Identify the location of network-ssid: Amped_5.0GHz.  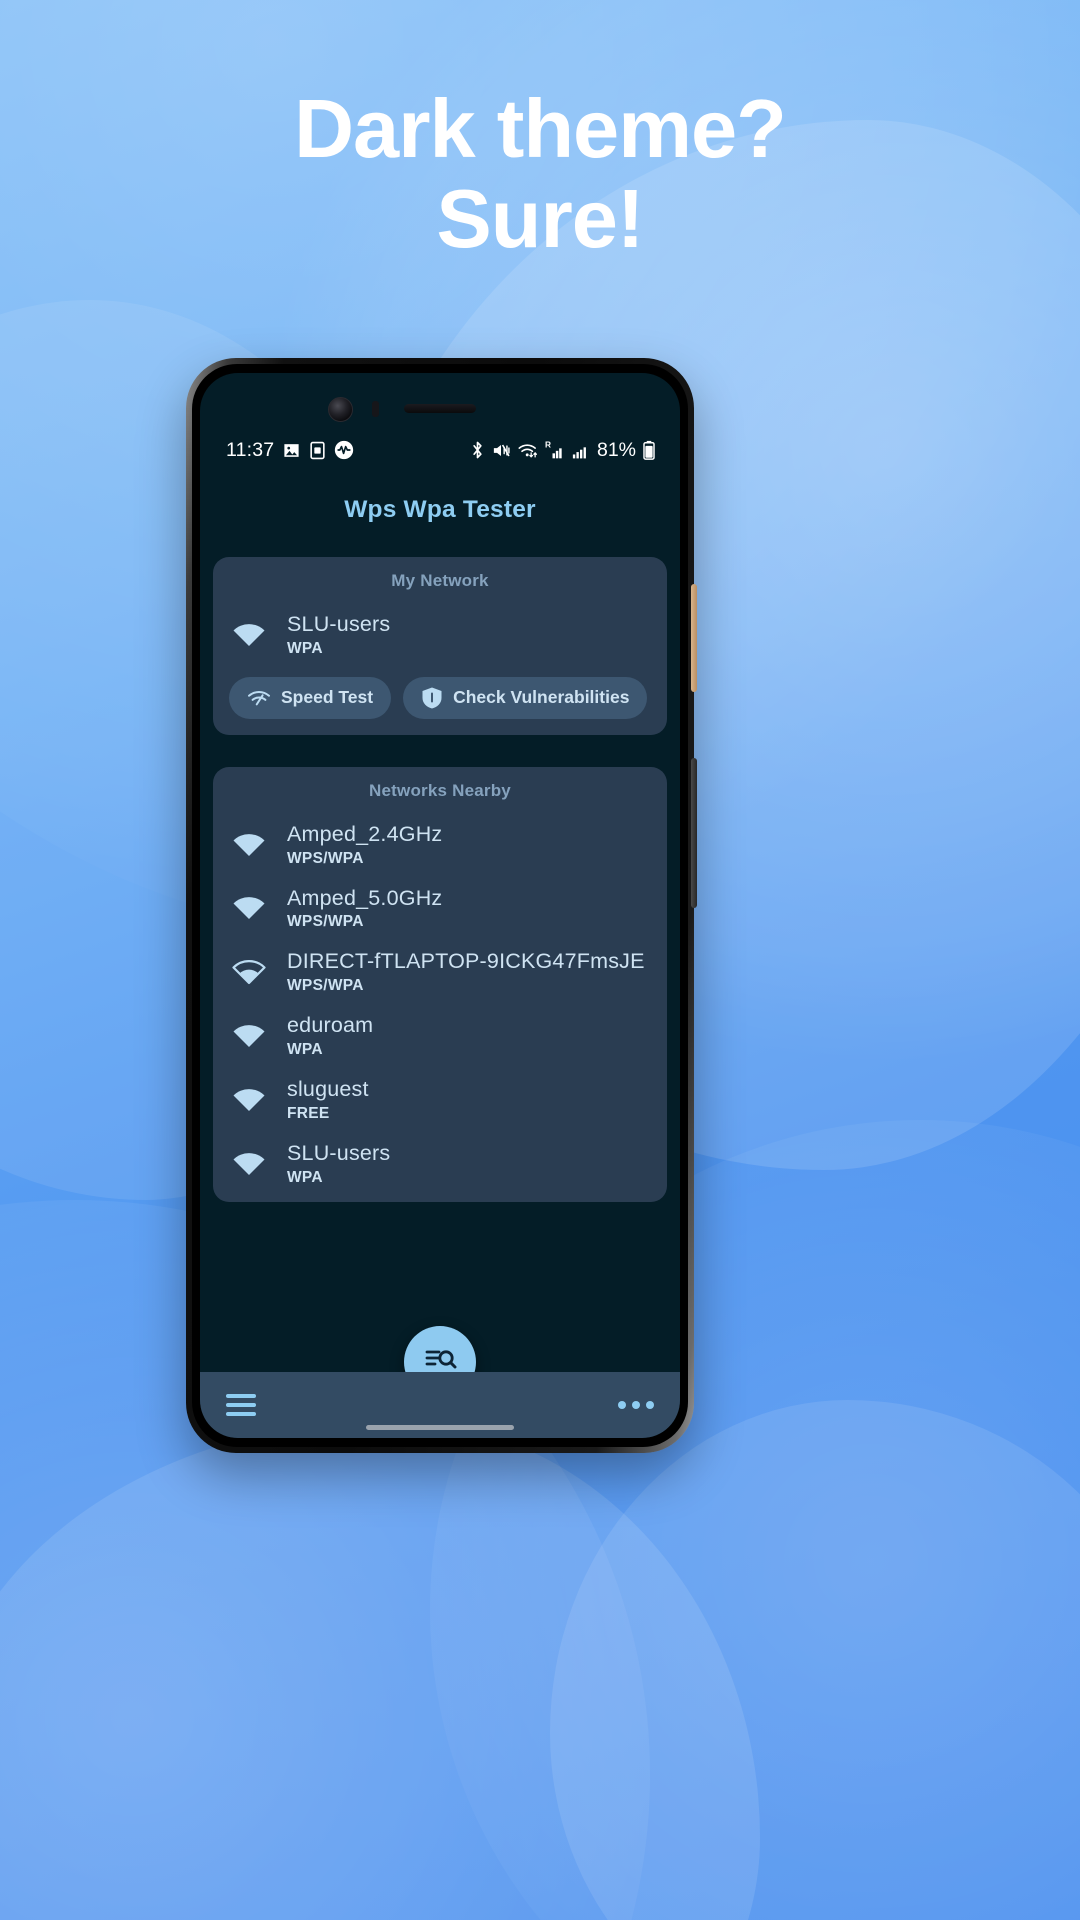
(365, 897).